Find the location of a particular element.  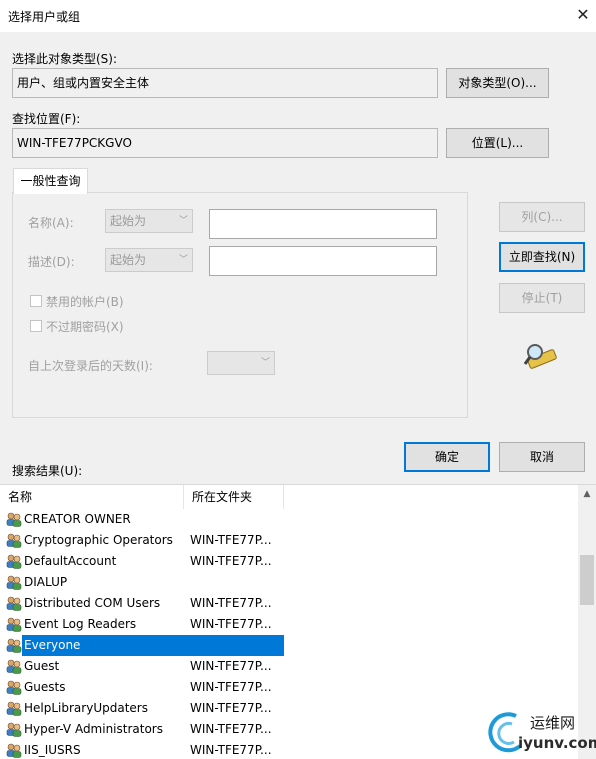

object-types-label: 选择此对象类型(S): is located at coordinates (65, 59).